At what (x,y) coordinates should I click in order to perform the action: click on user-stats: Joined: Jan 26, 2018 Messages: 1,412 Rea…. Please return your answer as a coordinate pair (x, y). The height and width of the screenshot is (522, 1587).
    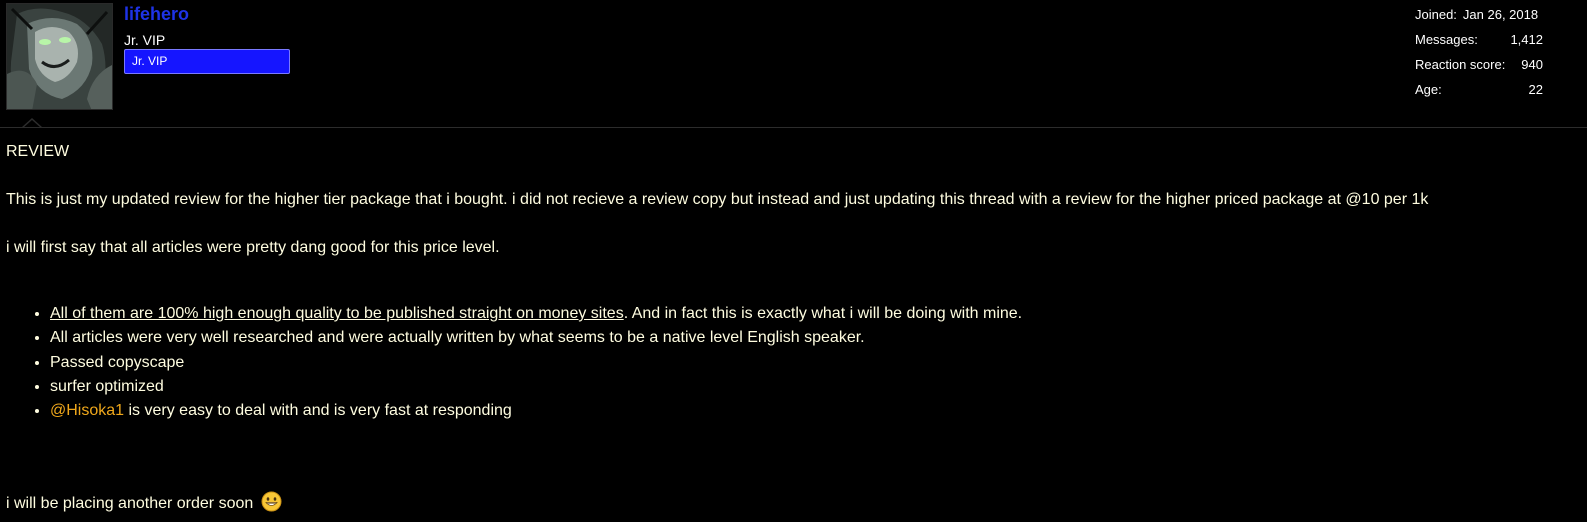
    Looking at the image, I should click on (1479, 56).